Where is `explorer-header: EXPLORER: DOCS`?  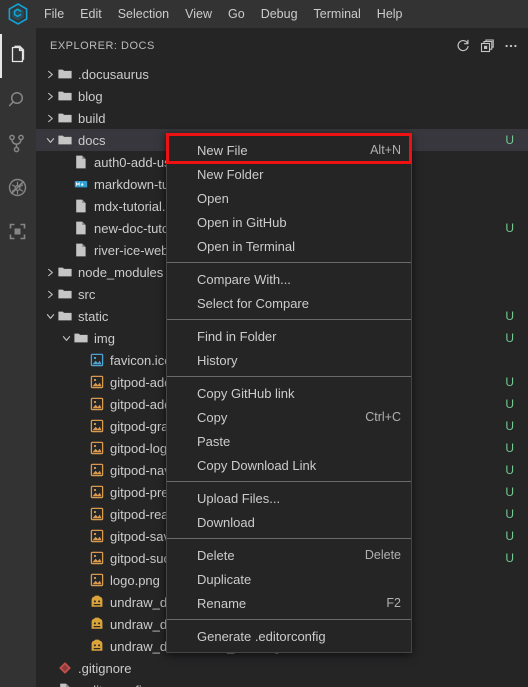 explorer-header: EXPLORER: DOCS is located at coordinates (282, 45).